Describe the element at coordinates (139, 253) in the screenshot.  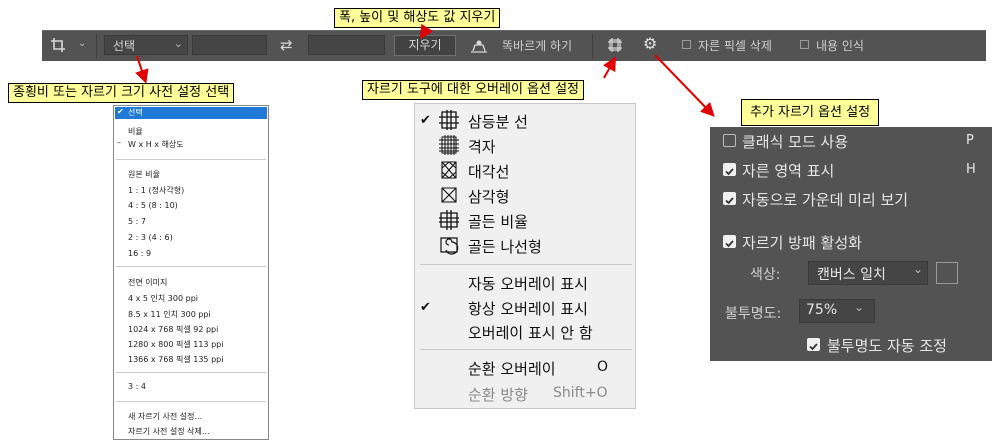
I see `menu-item-16-9: 16 : 9` at that location.